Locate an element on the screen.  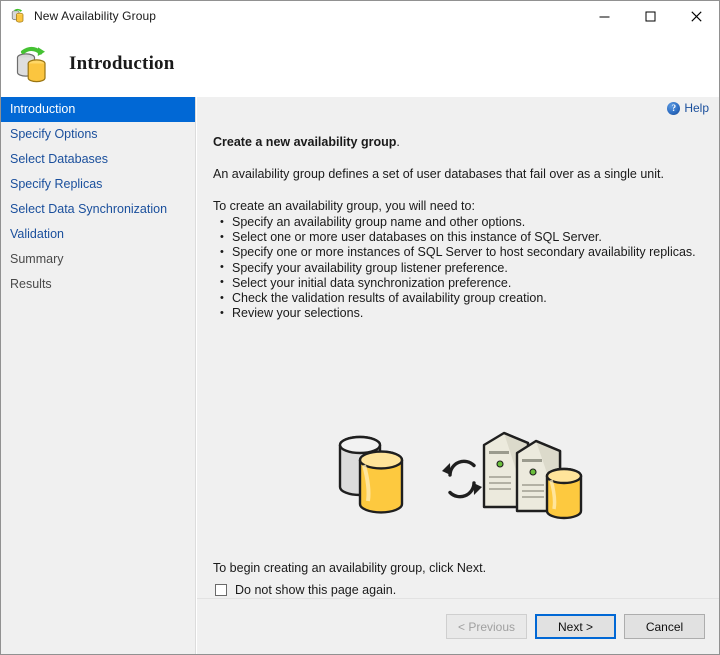
window-title: New Availability Group is located at coordinates (95, 16).